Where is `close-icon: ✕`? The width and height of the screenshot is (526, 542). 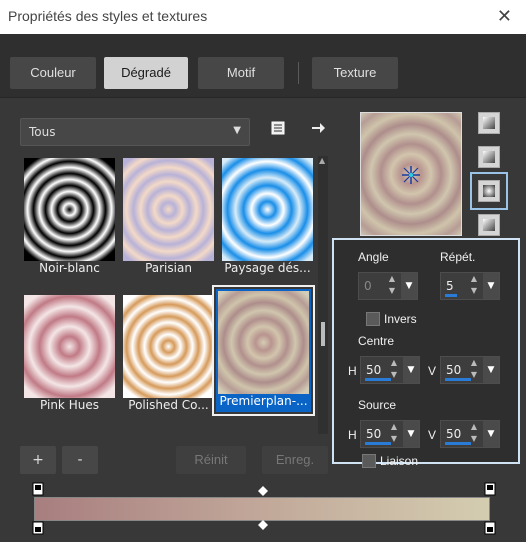
close-icon: ✕ is located at coordinates (504, 16).